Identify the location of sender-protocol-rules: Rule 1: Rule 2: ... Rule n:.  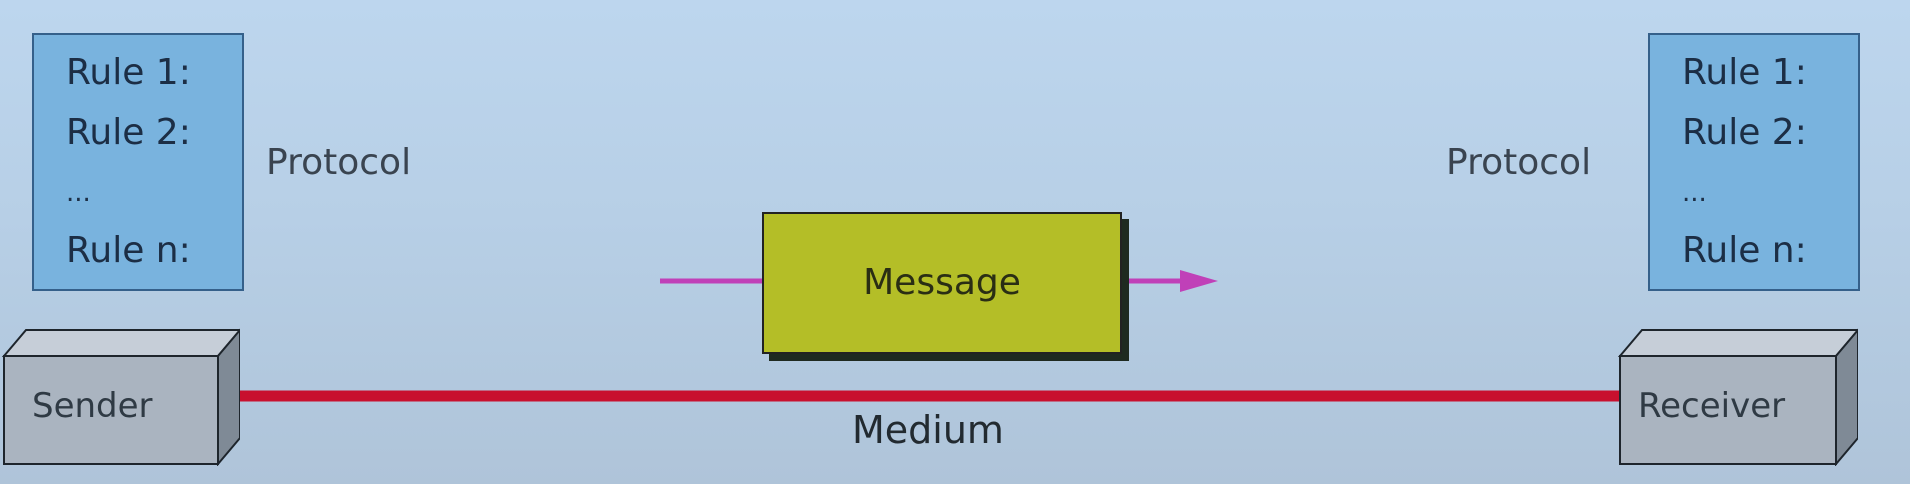
(138, 162).